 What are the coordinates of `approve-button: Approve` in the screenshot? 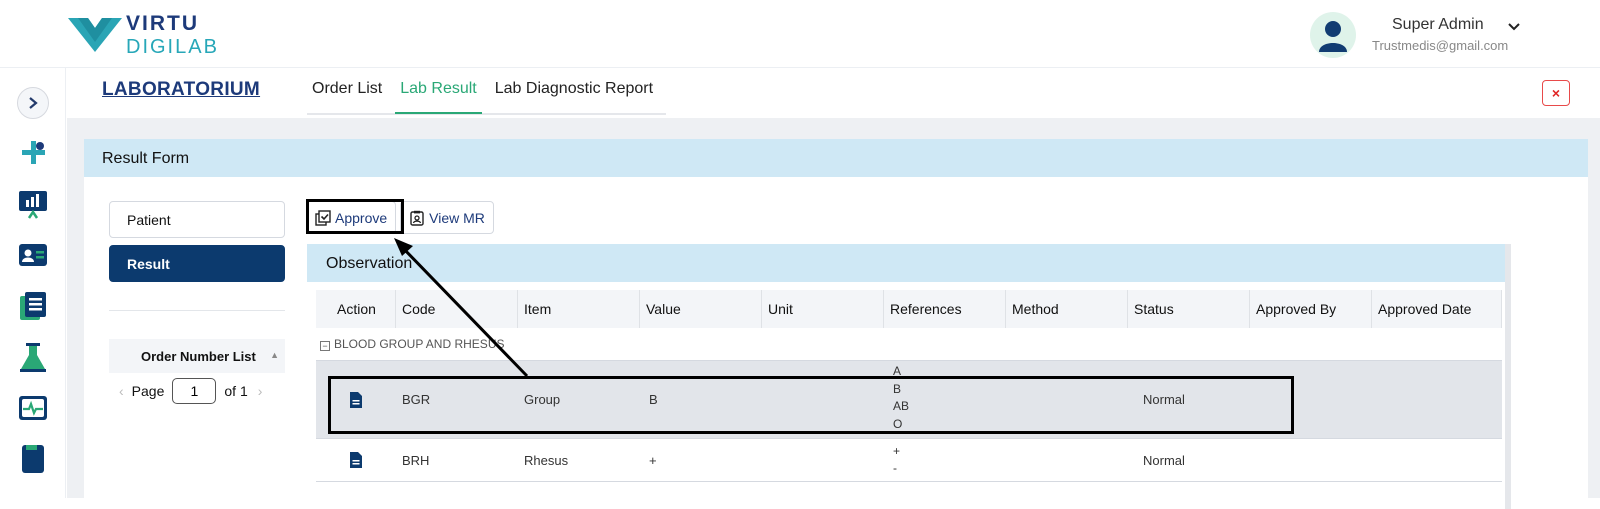 It's located at (351, 217).